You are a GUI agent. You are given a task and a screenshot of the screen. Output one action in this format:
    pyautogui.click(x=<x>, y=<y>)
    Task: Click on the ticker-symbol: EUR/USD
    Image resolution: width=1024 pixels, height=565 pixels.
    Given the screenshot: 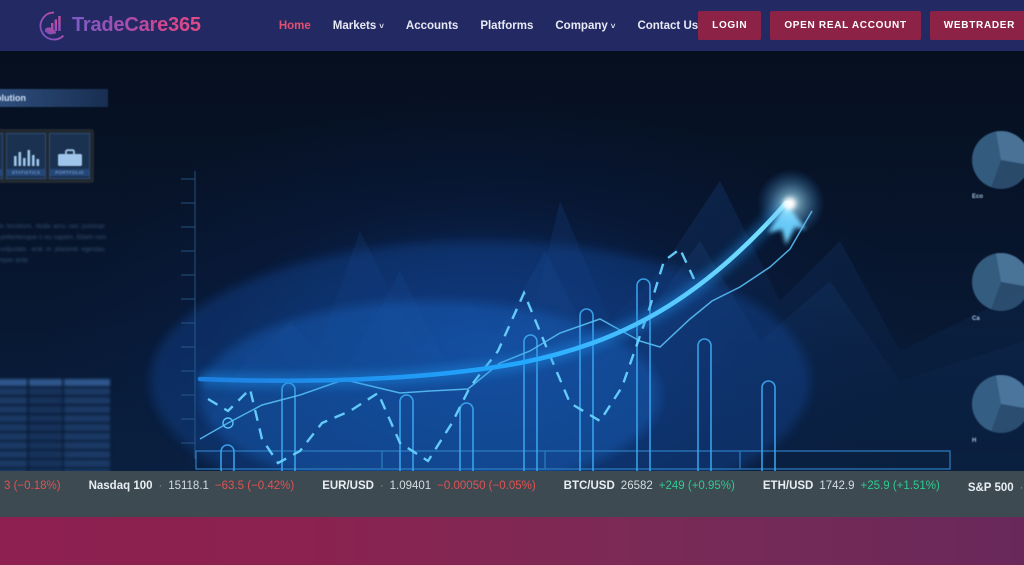 What is the action you would take?
    pyautogui.click(x=348, y=486)
    